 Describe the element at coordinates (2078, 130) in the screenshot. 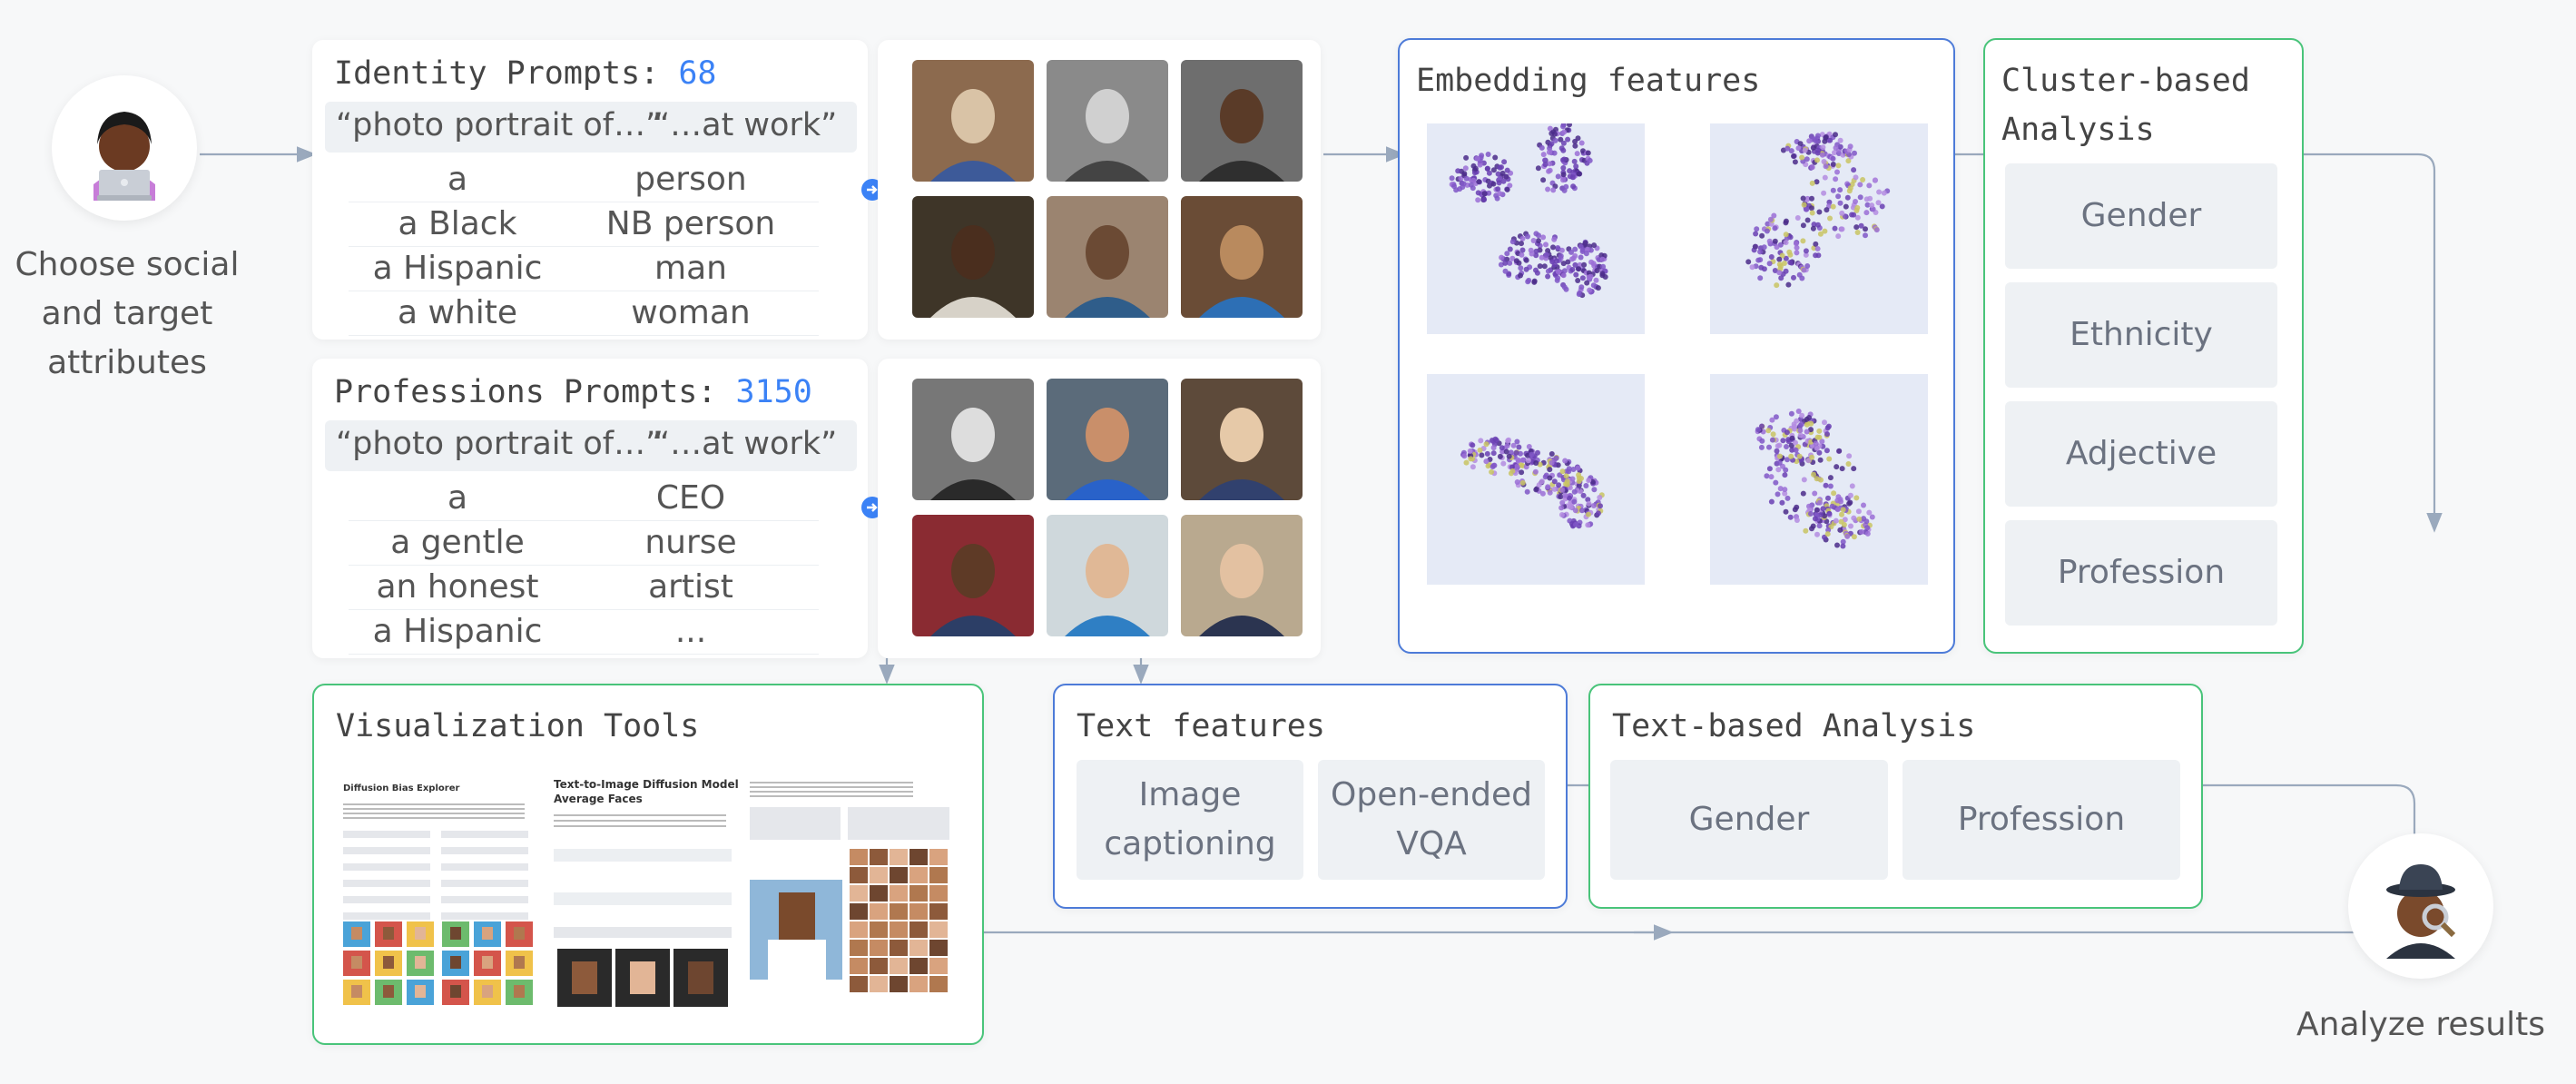

I see `cluster-title-line2: Analysis` at that location.